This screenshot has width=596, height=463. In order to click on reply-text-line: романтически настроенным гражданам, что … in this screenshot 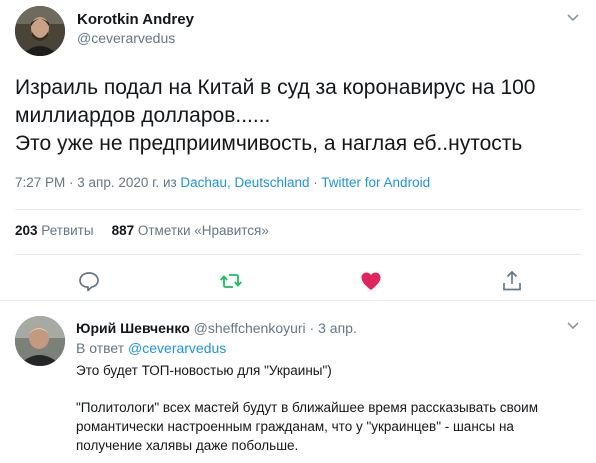, I will do `click(295, 426)`.